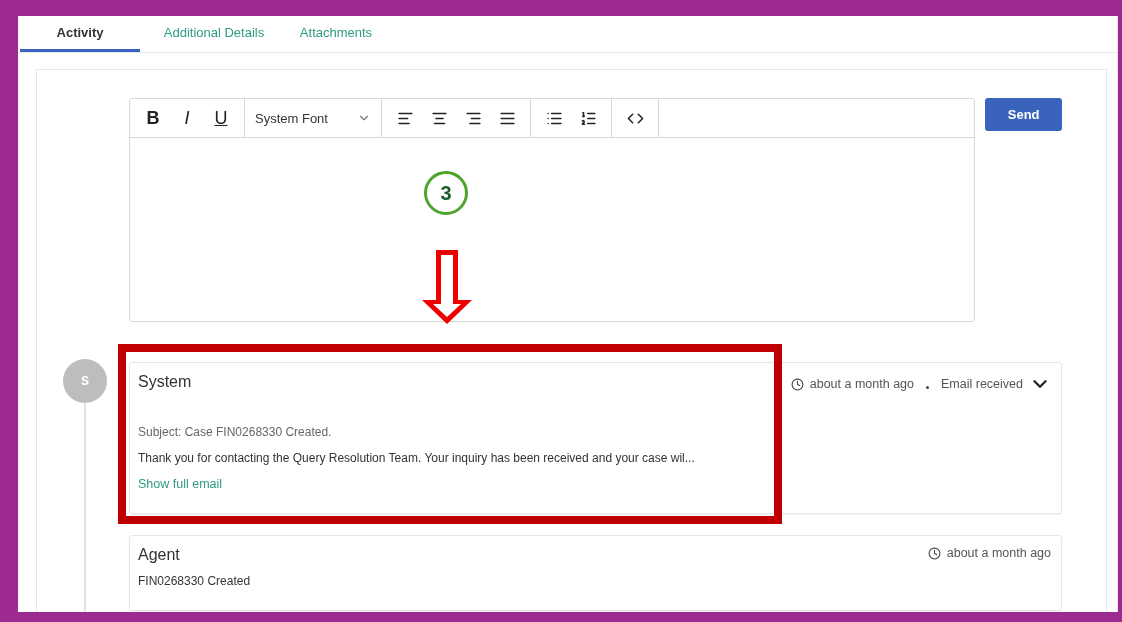  Describe the element at coordinates (80, 34) in the screenshot. I see `tab: Activity` at that location.